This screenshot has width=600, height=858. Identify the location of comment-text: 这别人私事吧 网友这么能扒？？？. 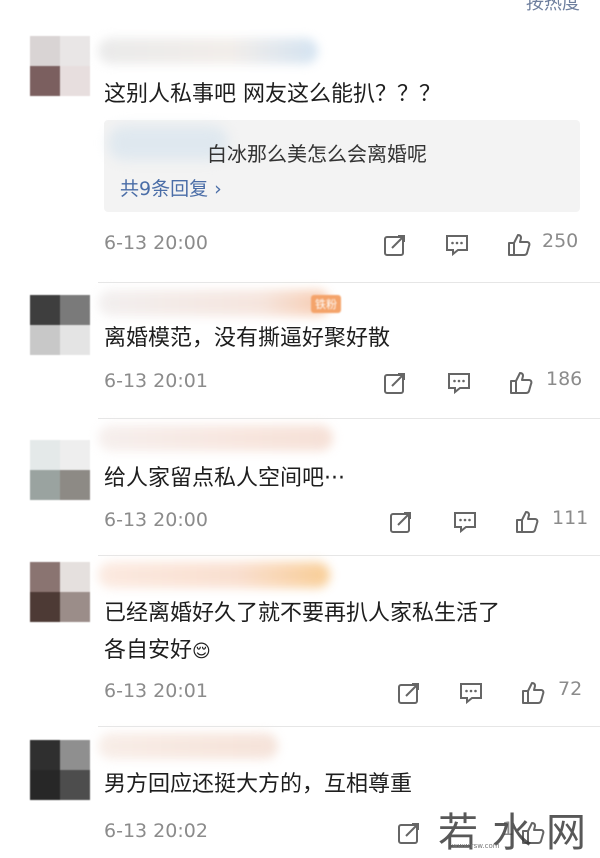
(272, 94).